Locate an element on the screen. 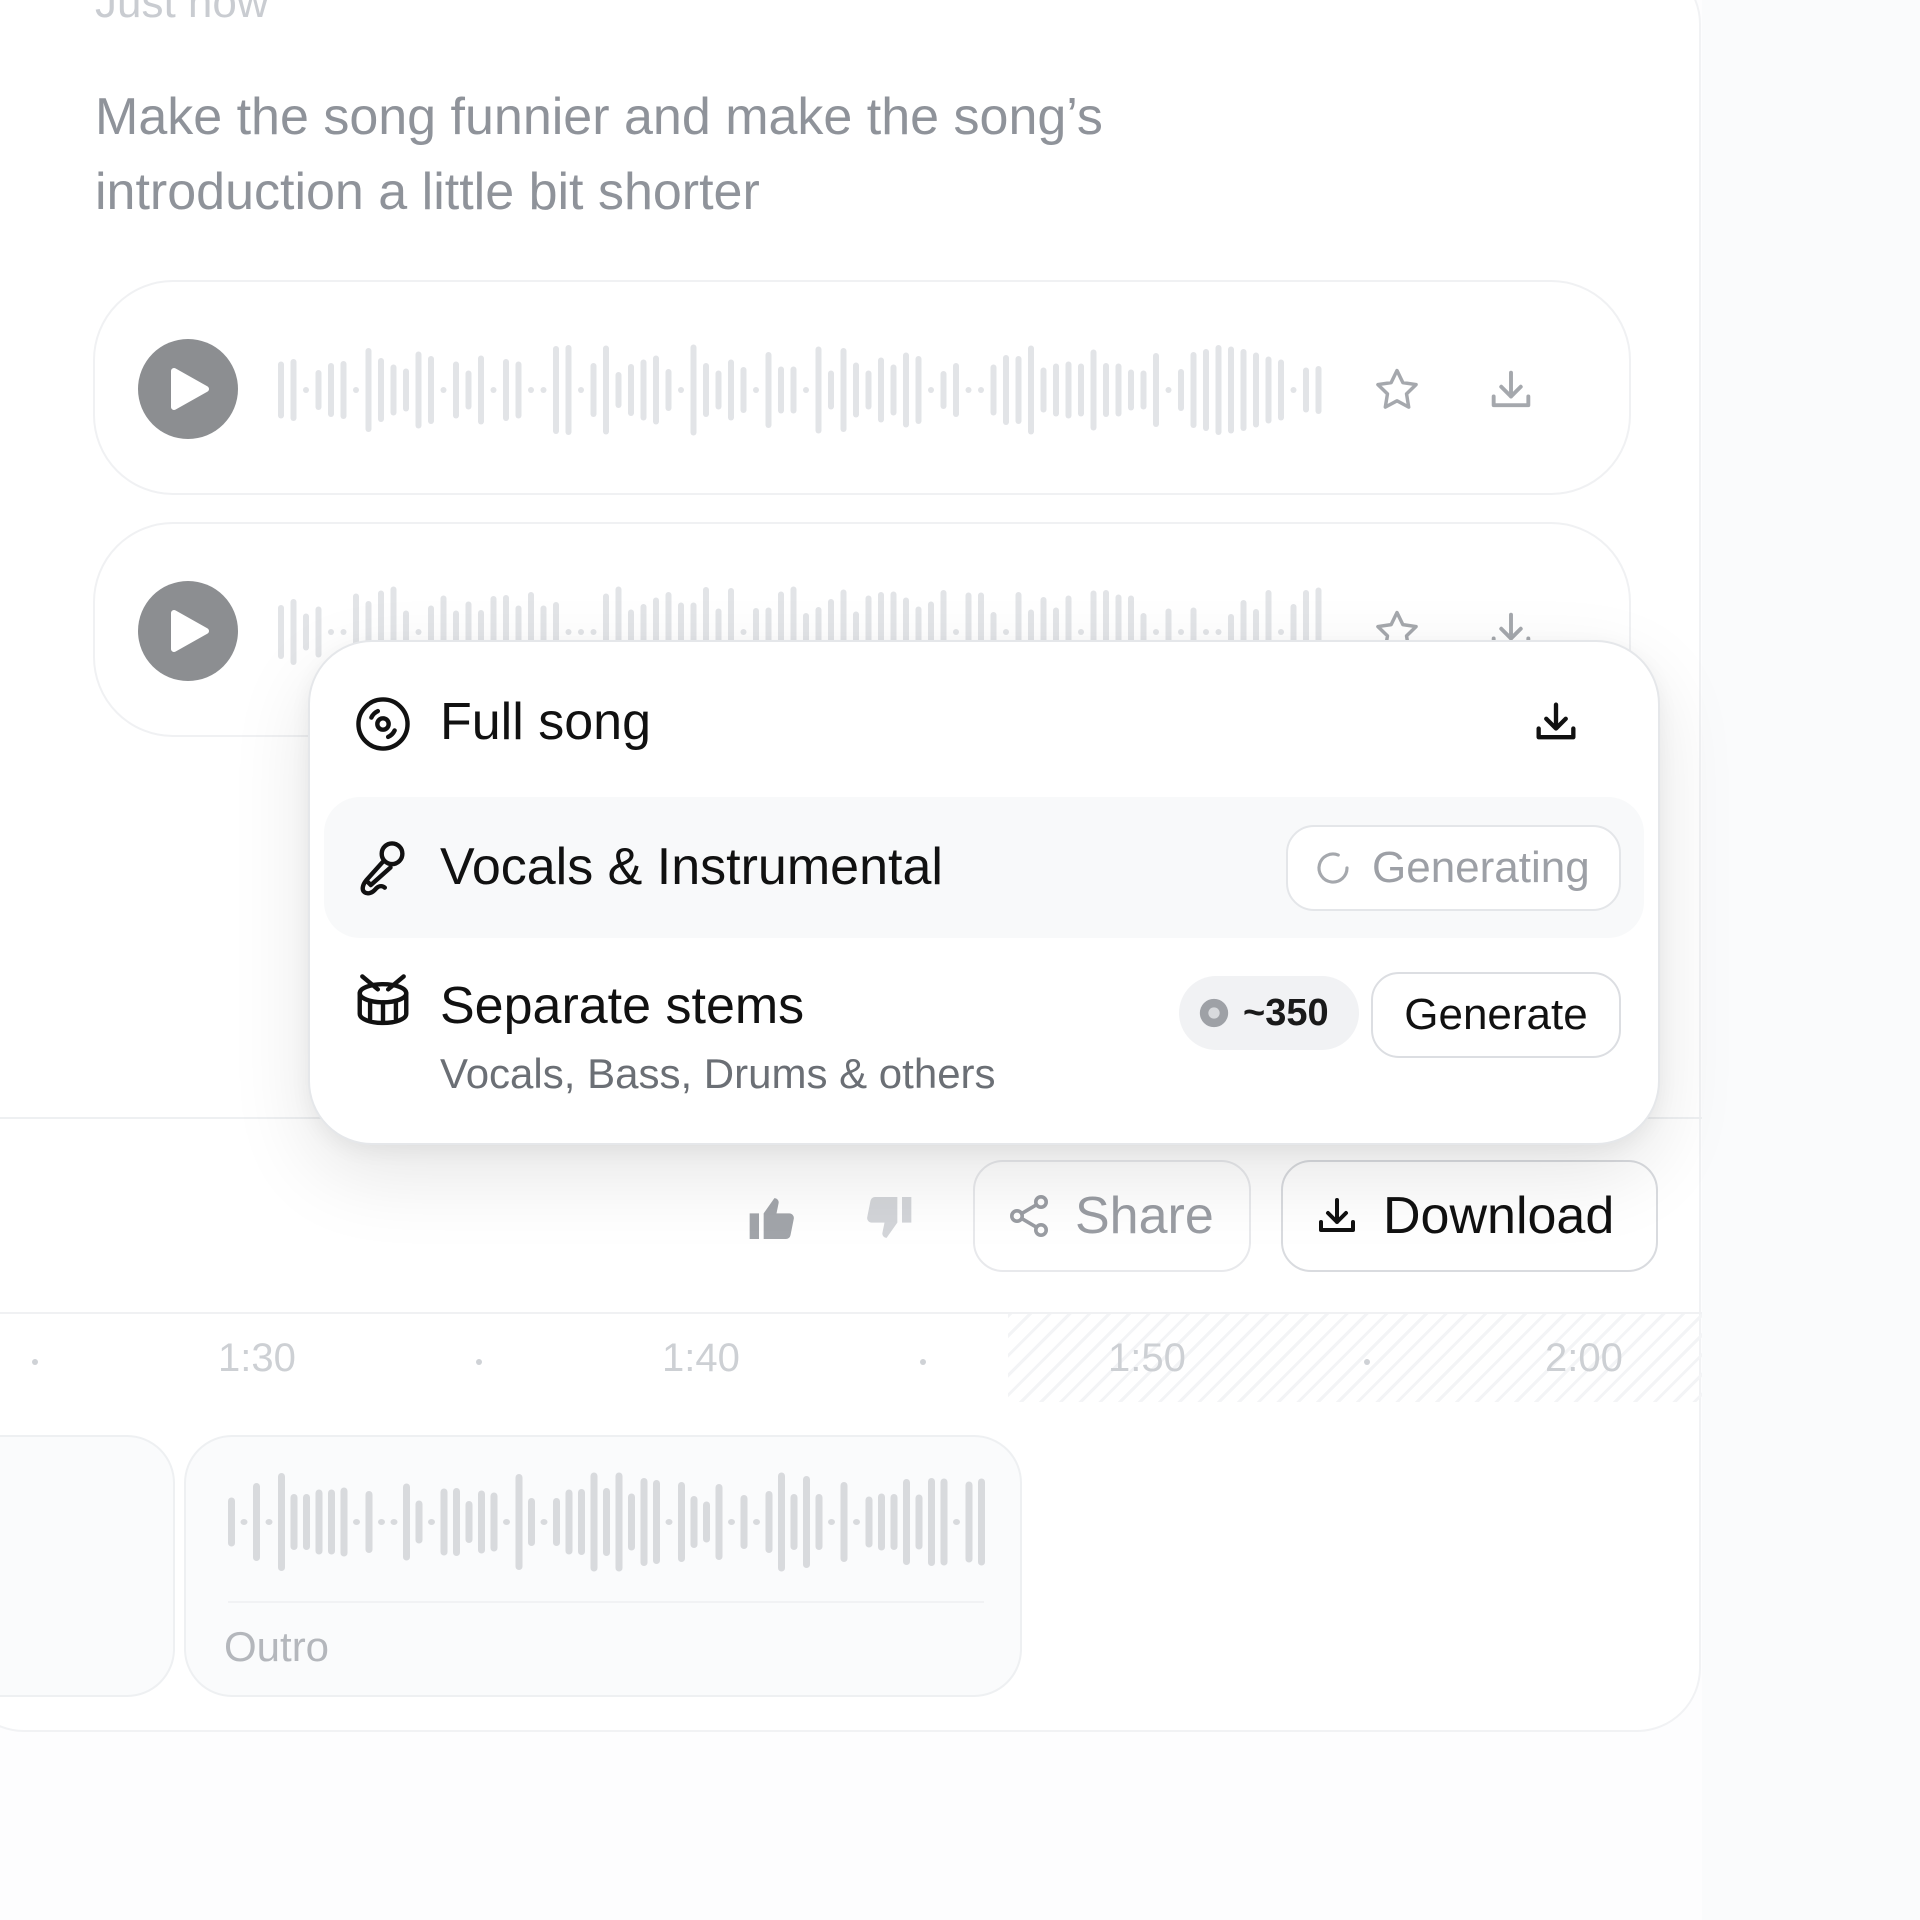  microphone-icon is located at coordinates (382, 868).